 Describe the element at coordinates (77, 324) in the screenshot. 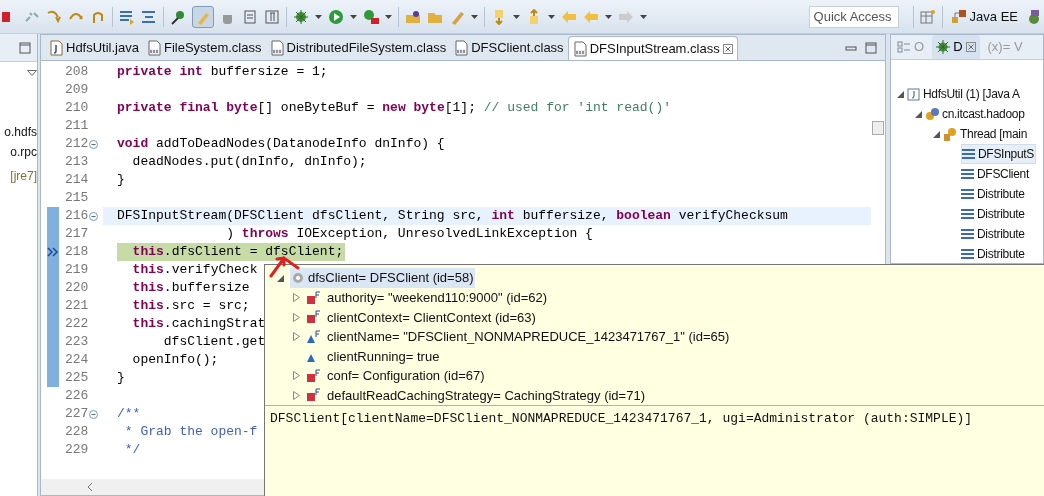

I see `line-number: 222` at that location.